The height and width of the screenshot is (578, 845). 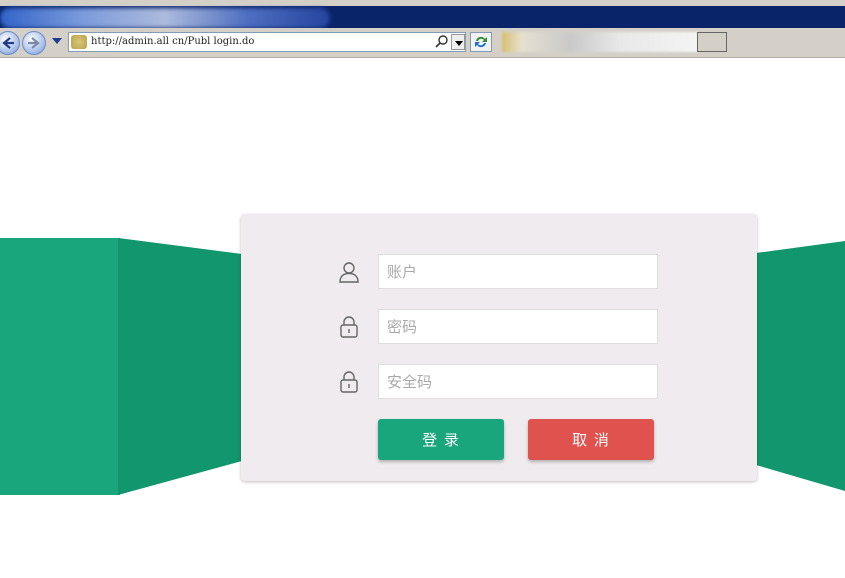 I want to click on address-dropdown-button, so click(x=458, y=42).